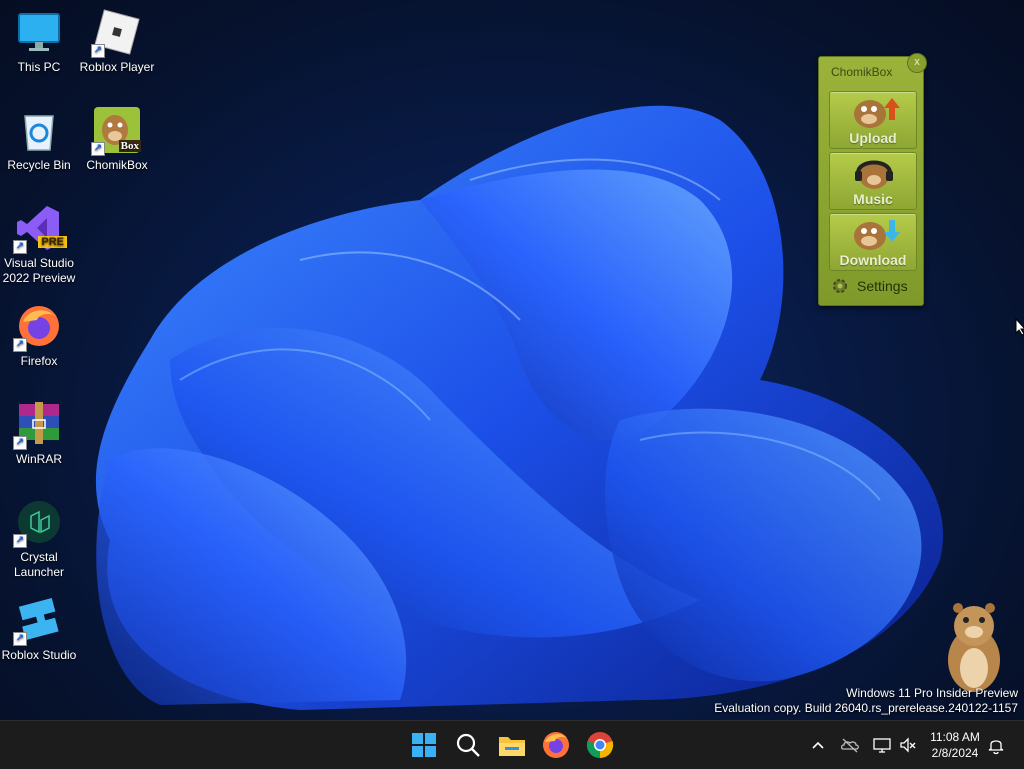 This screenshot has width=1024, height=769. What do you see at coordinates (117, 67) in the screenshot?
I see `desktop-icon-label: Roblox Player` at bounding box center [117, 67].